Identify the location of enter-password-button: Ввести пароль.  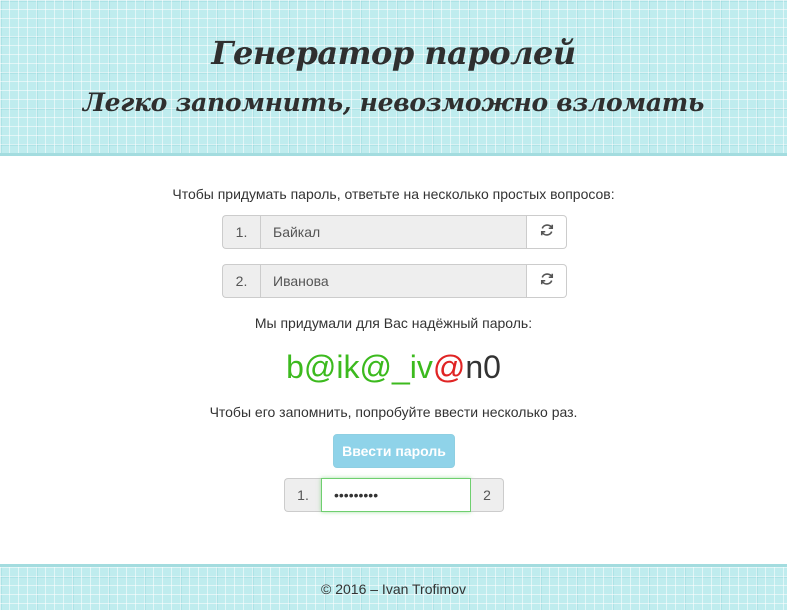
(394, 451).